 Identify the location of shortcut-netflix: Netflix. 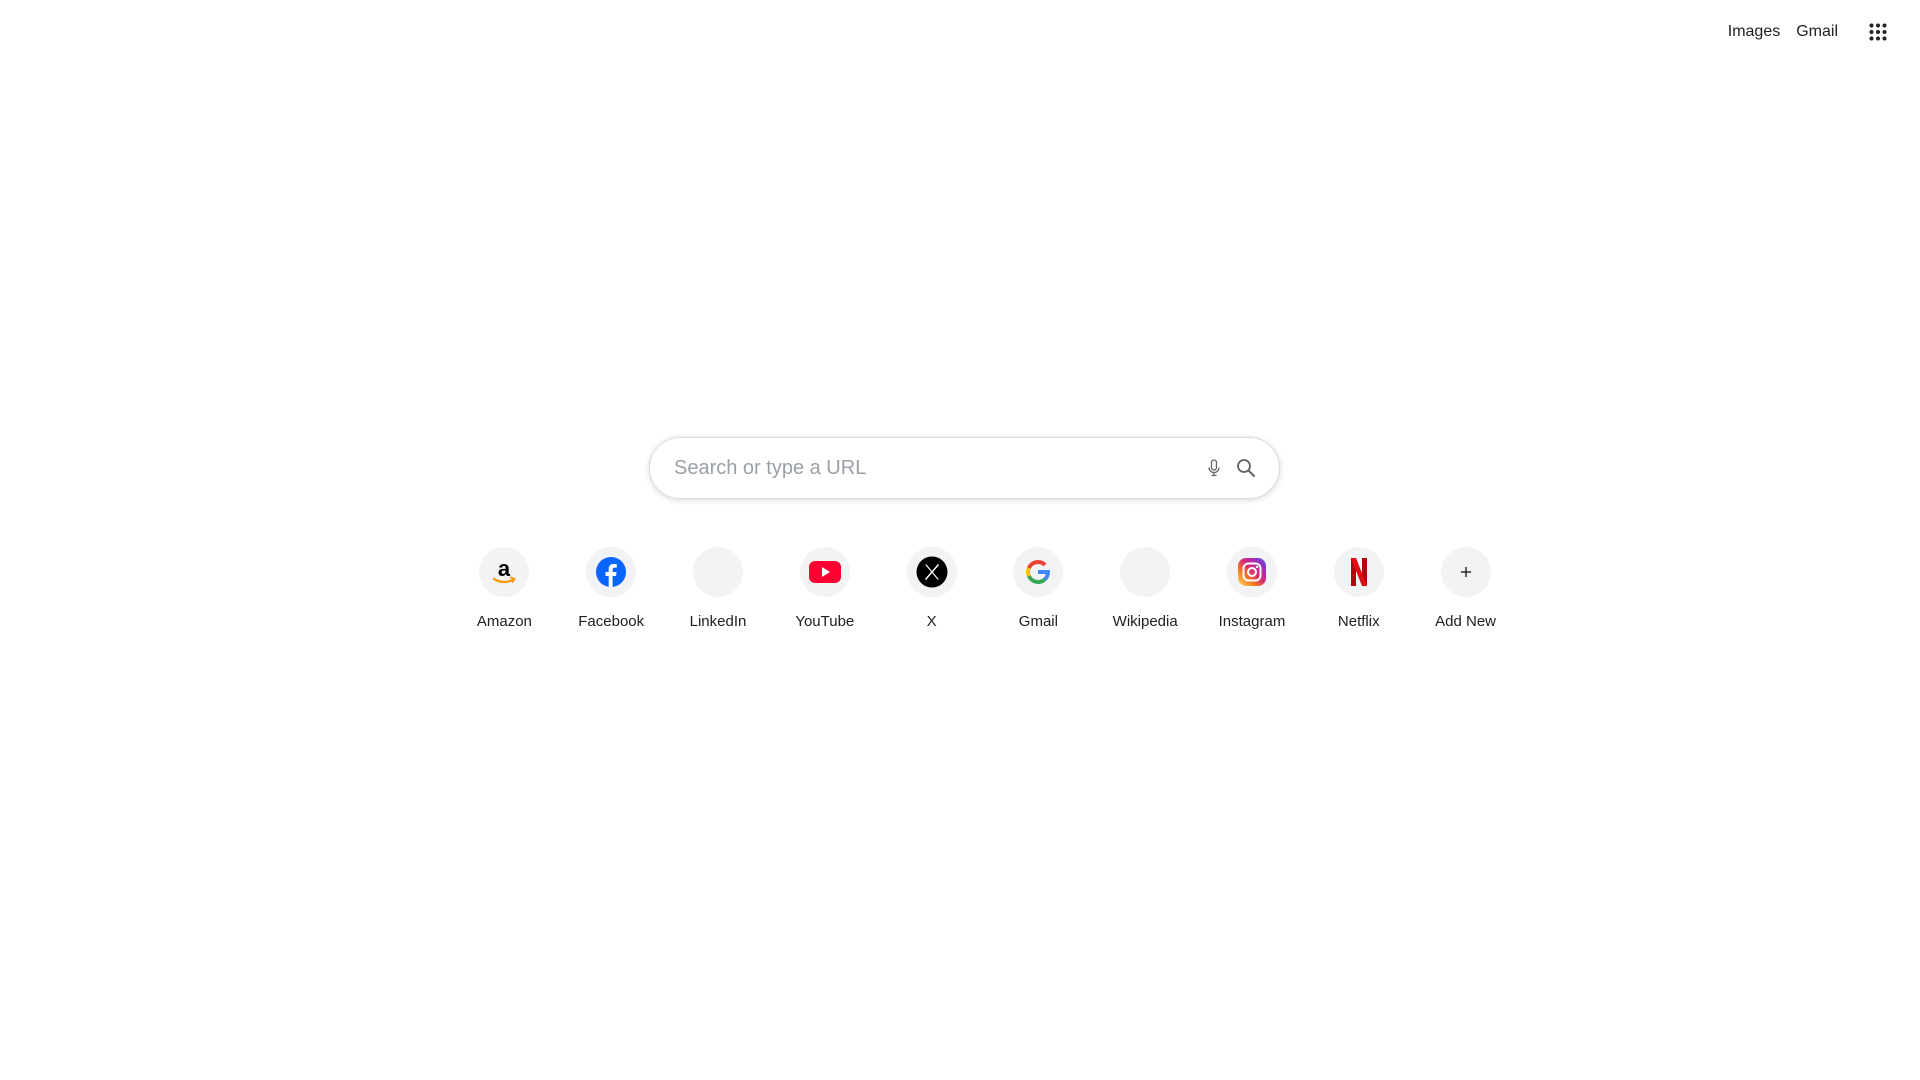
(1358, 588).